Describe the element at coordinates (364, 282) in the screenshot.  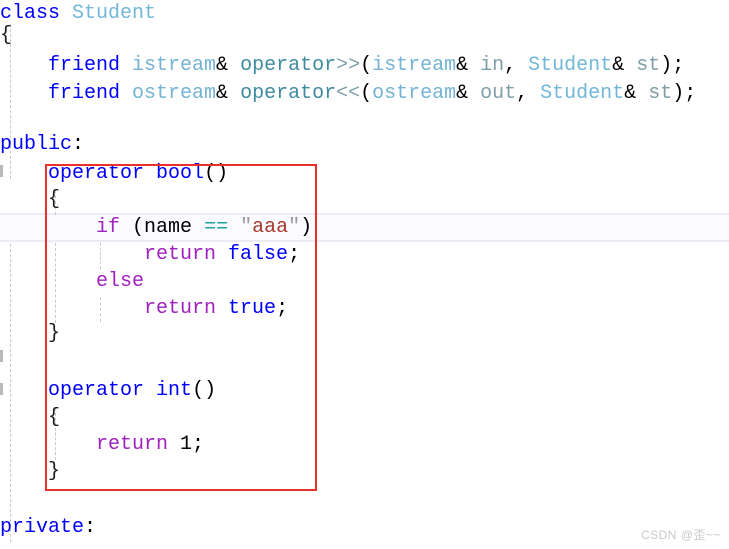
I see `line-else: else` at that location.